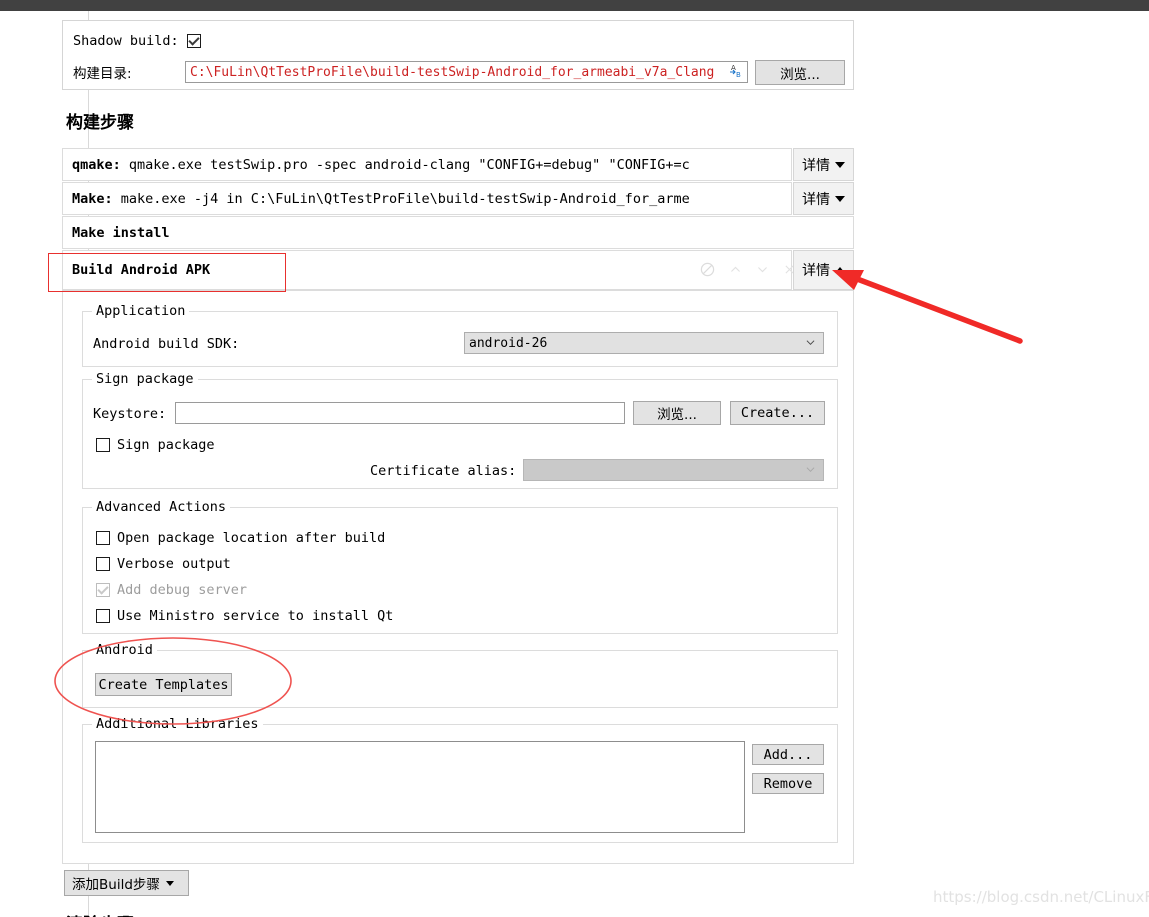 This screenshot has width=1149, height=917. I want to click on add-build-step-button: 添加Build步骤, so click(126, 883).